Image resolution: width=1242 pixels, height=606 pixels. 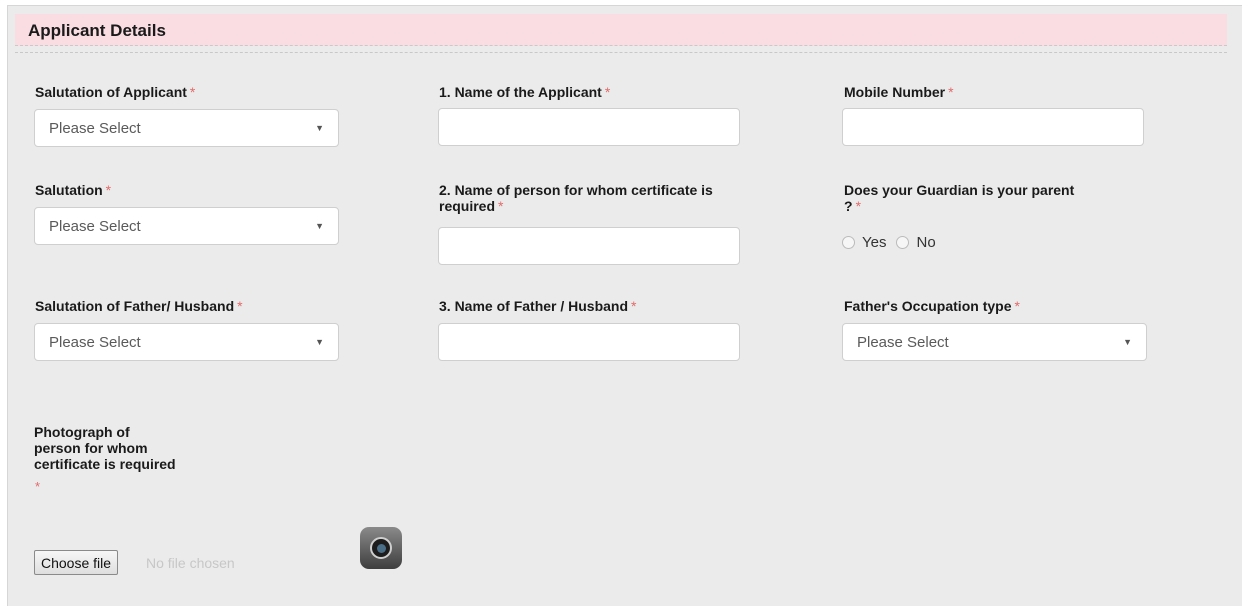 What do you see at coordinates (115, 92) in the screenshot?
I see `salutation-applicant-label: Salutation of Applicant *` at bounding box center [115, 92].